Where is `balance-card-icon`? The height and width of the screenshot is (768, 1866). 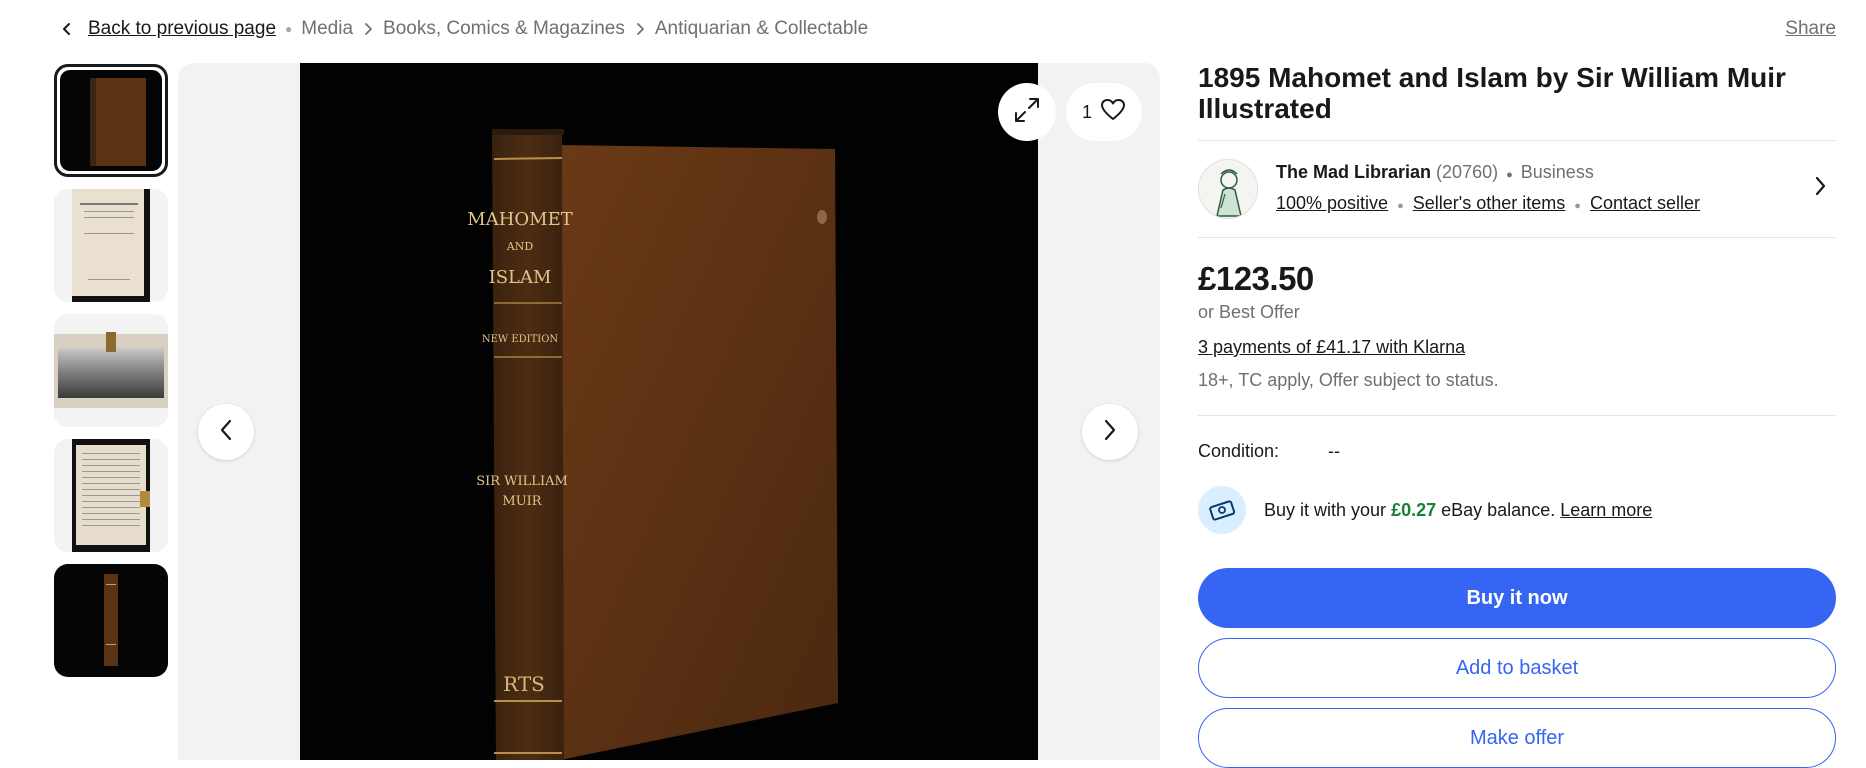 balance-card-icon is located at coordinates (1222, 510).